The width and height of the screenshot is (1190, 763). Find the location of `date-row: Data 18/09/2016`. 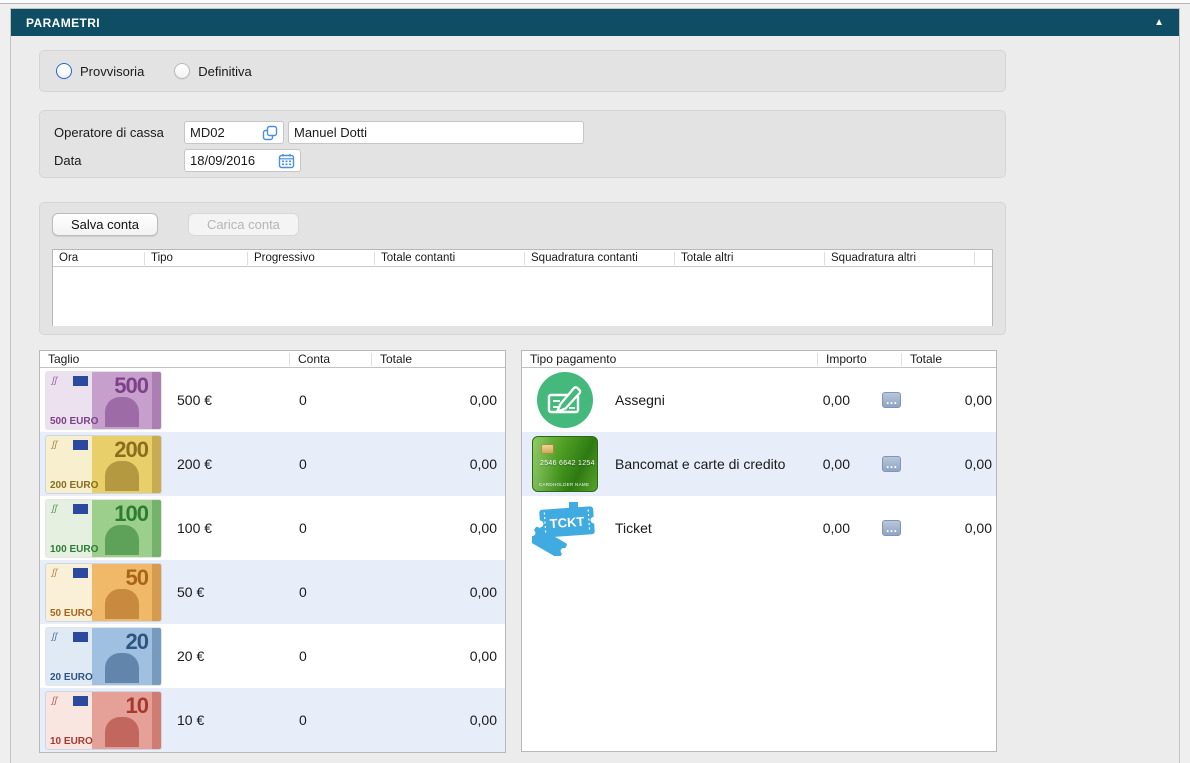

date-row: Data 18/09/2016 is located at coordinates (522, 160).